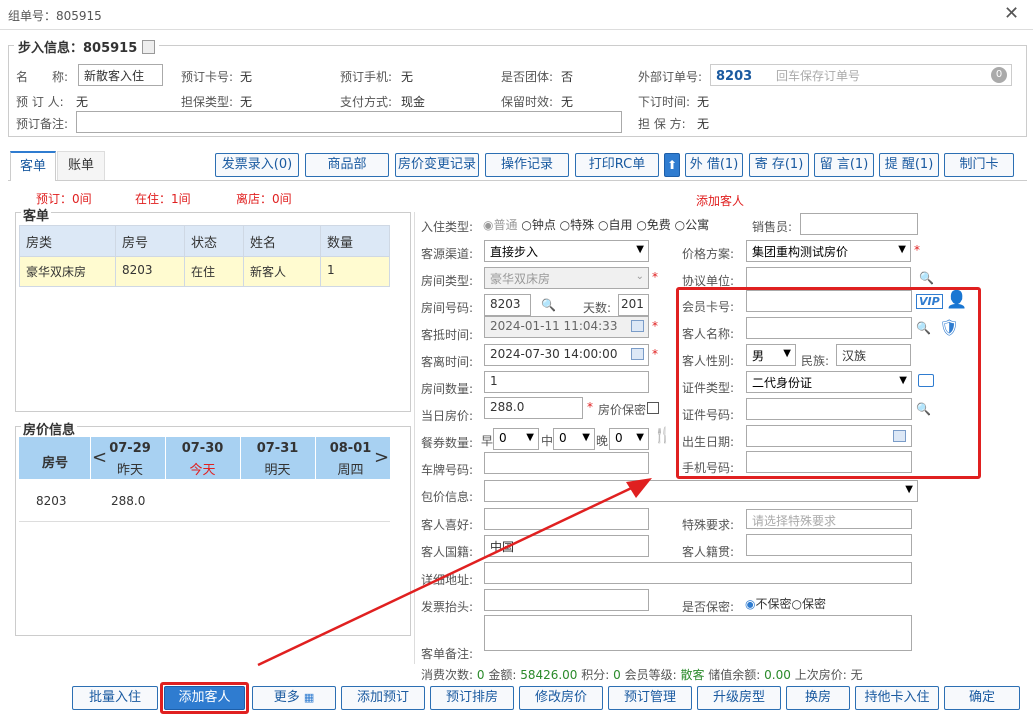 The height and width of the screenshot is (720, 1033). Describe the element at coordinates (366, 102) in the screenshot. I see `payment-label: 支付方式:` at that location.